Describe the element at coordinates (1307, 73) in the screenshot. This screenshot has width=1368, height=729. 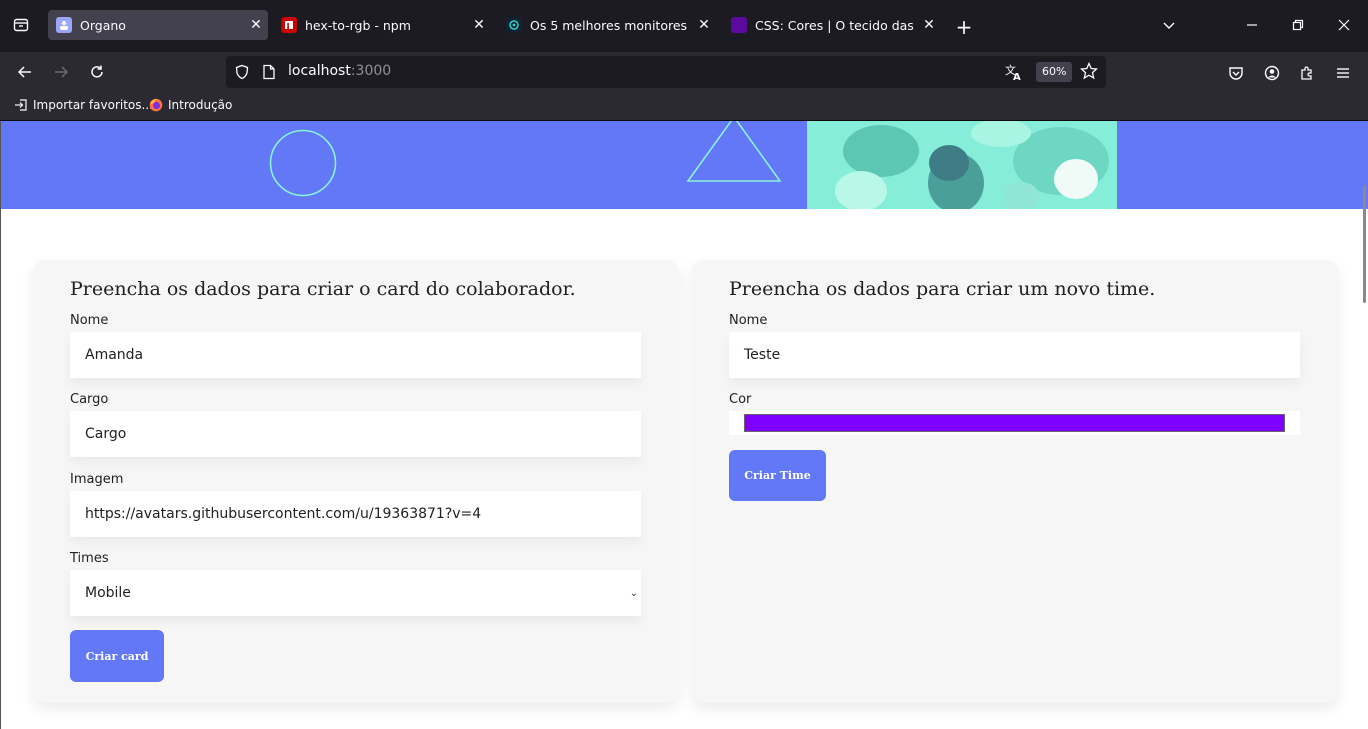
I see `extensions-puzzle-icon` at that location.